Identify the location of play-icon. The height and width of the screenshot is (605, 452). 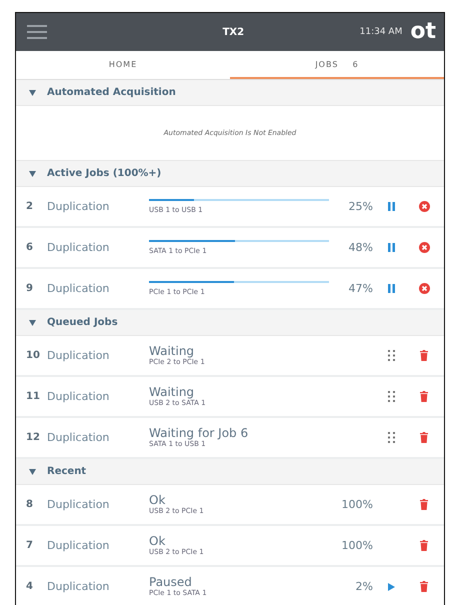
(391, 586).